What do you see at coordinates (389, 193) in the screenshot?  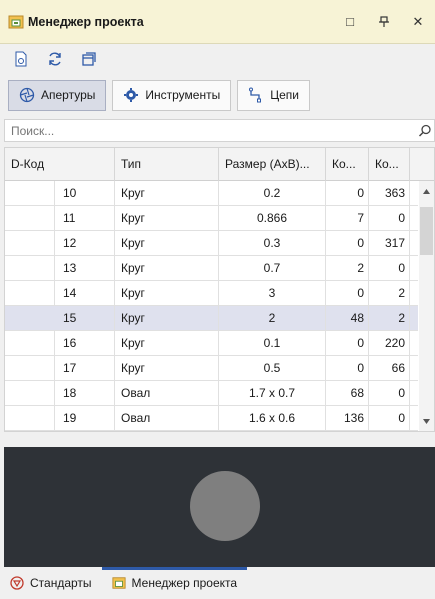 I see `cell-count2: 363` at bounding box center [389, 193].